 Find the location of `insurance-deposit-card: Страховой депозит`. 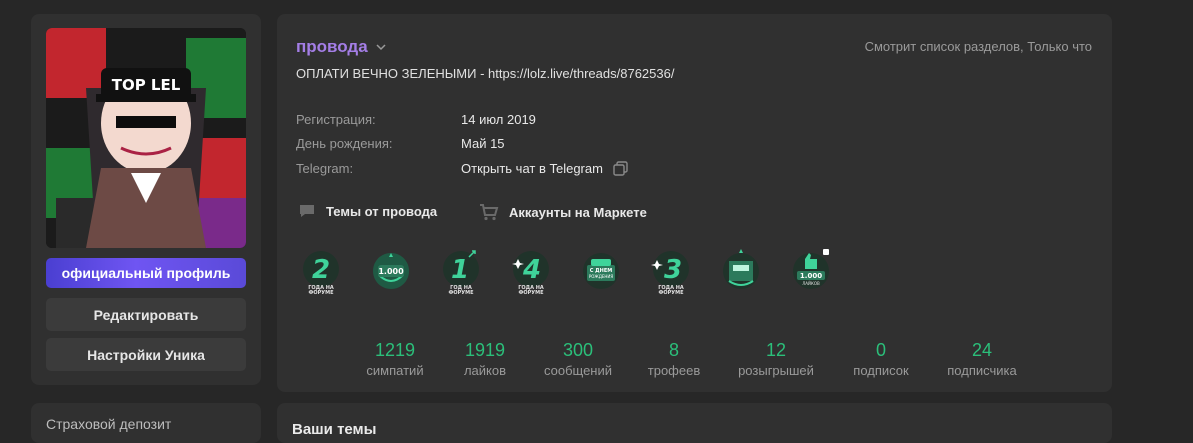

insurance-deposit-card: Страховой депозит is located at coordinates (146, 423).